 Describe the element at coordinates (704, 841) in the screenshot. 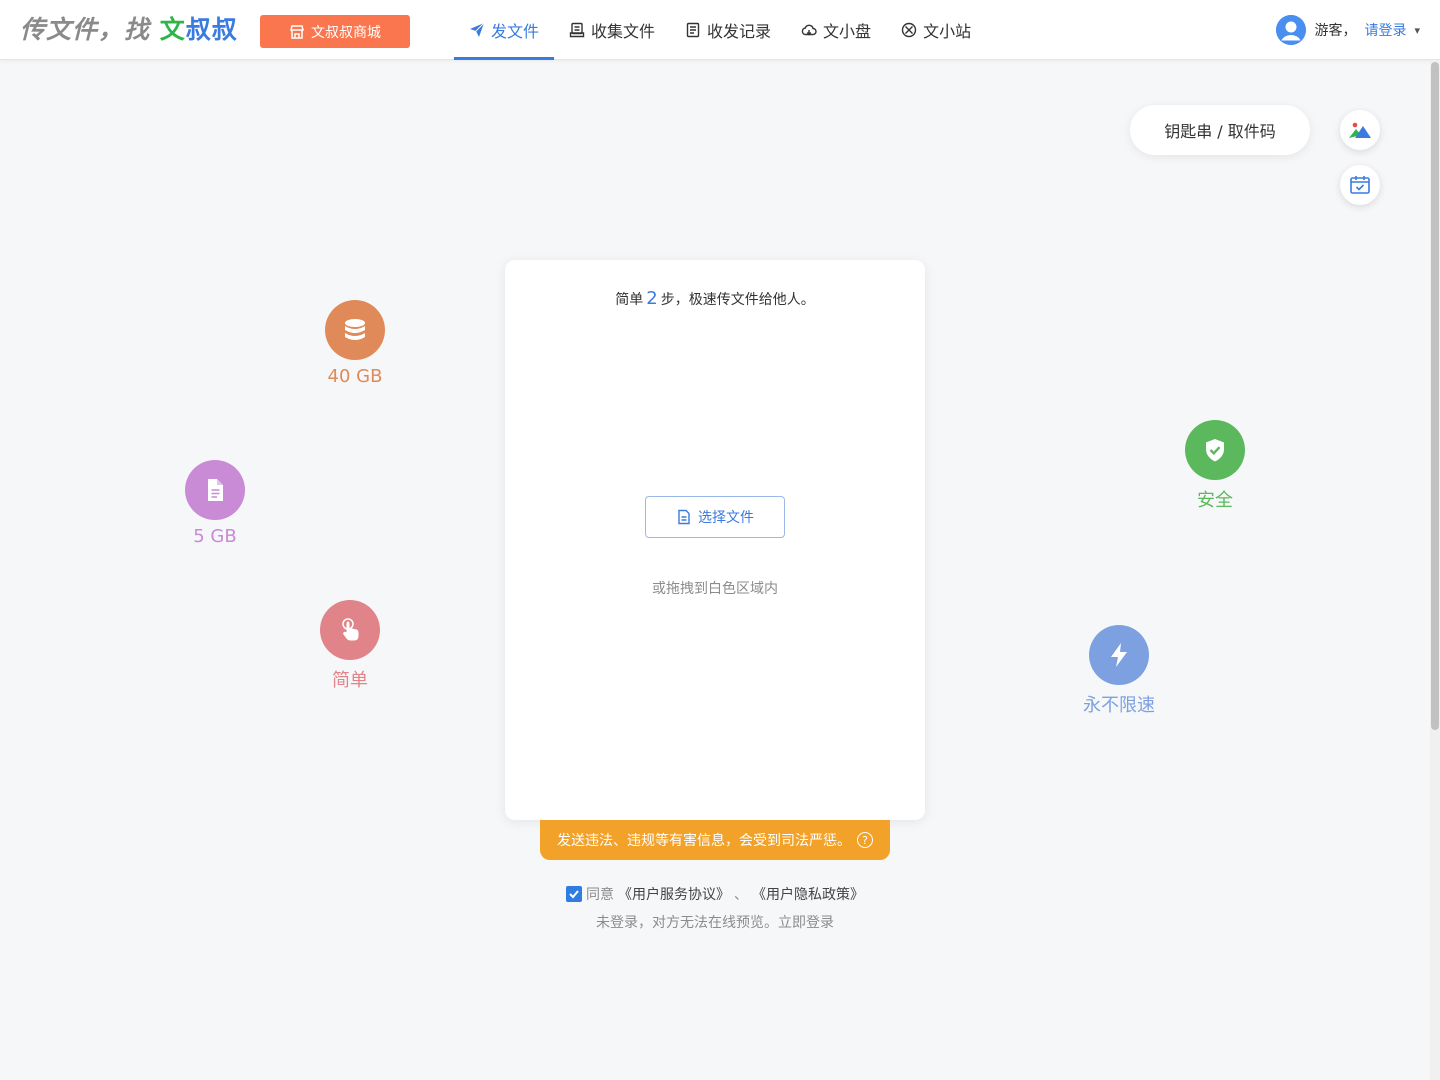

I see `legal-warning-text: 发送违法、违规等有害信息，会受到司法严惩。` at that location.